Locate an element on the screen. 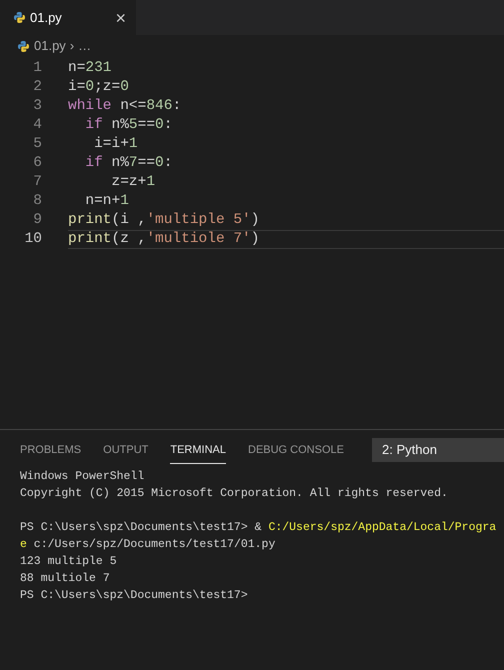 The width and height of the screenshot is (504, 670). code-line: while n<=846: is located at coordinates (125, 106).